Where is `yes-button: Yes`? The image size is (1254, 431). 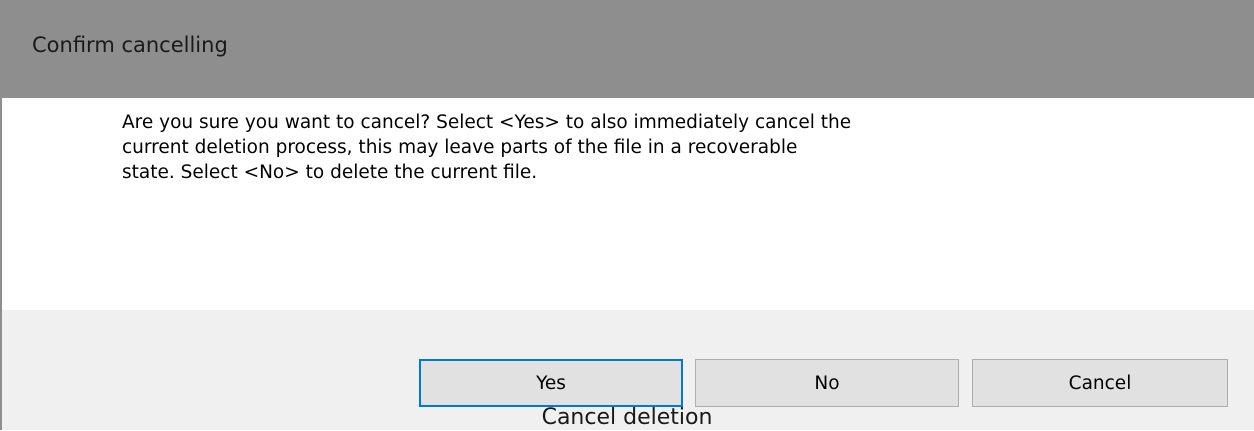 yes-button: Yes is located at coordinates (551, 383).